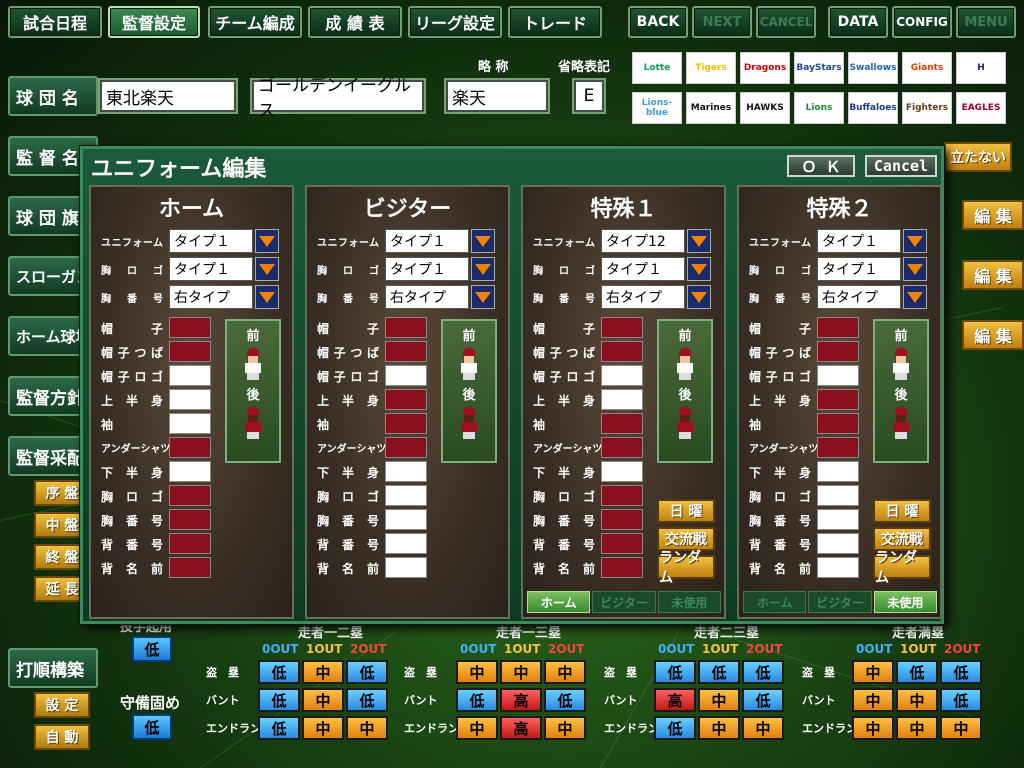  What do you see at coordinates (901, 166) in the screenshot?
I see `dialog-cancel-button: Cancel` at bounding box center [901, 166].